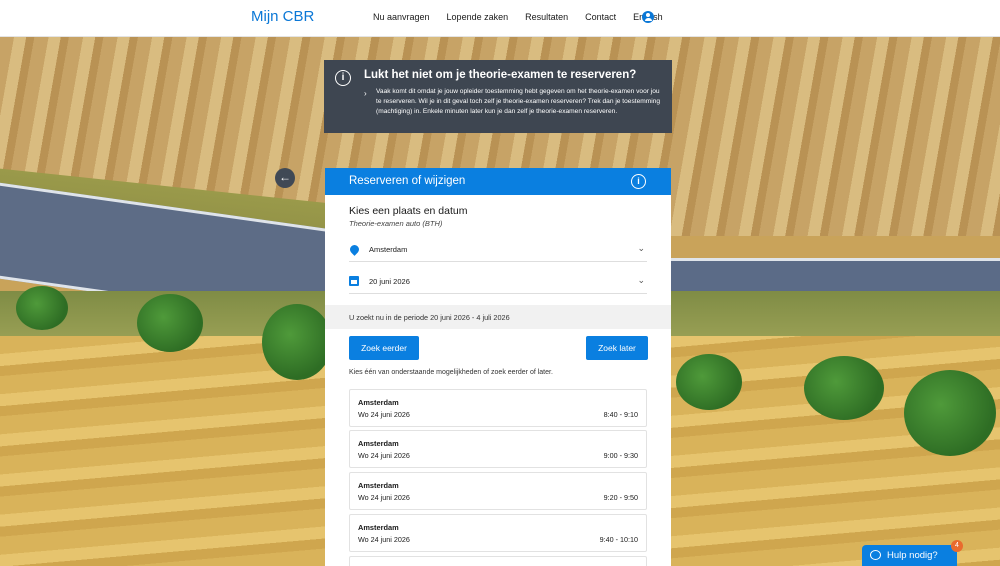 The height and width of the screenshot is (566, 1000). Describe the element at coordinates (498, 408) in the screenshot. I see `time-slot: Amsterdam Wo 24 juni 2026 8:40 - 9:10` at that location.